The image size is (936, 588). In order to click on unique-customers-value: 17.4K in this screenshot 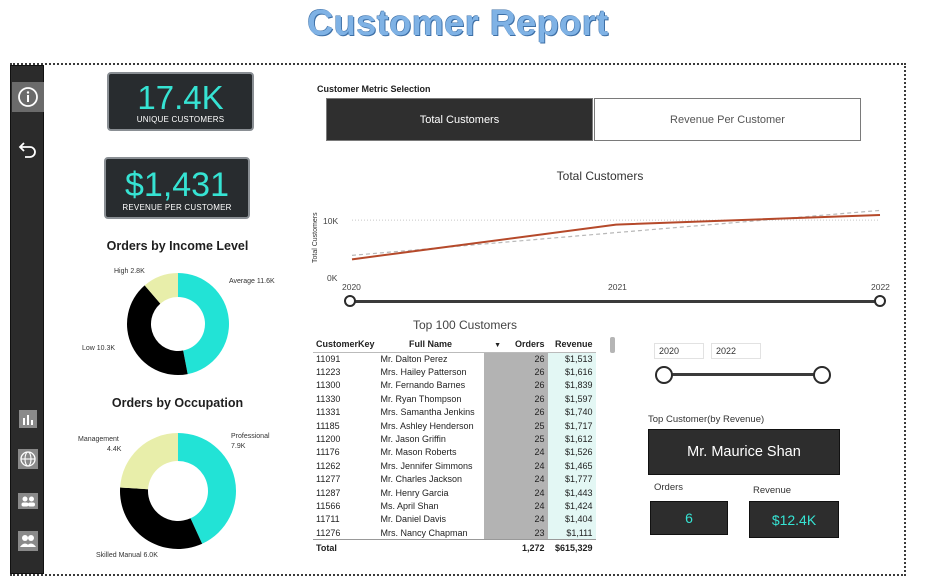, I will do `click(180, 97)`.